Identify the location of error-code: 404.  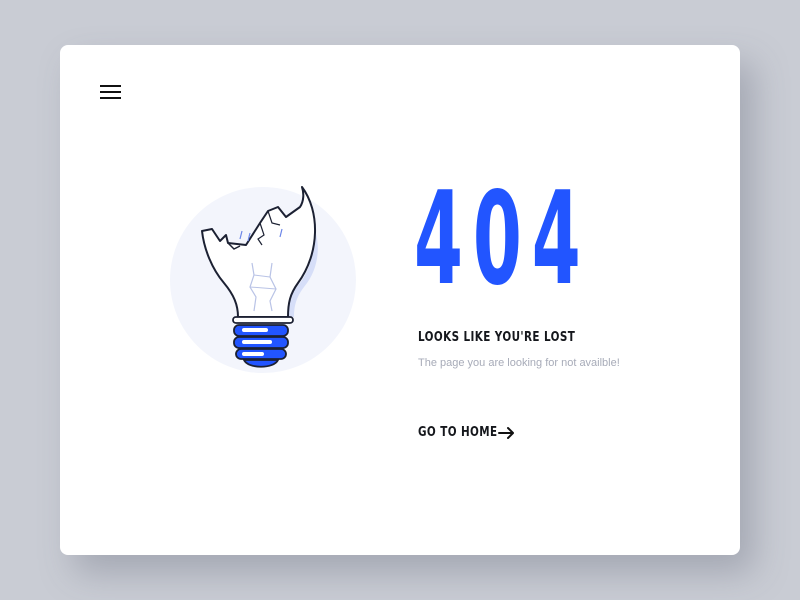
(502, 239).